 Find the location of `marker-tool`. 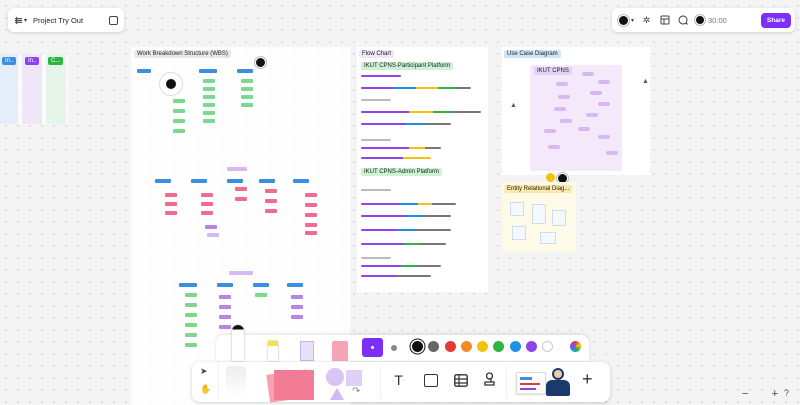

marker-tool is located at coordinates (307, 351).